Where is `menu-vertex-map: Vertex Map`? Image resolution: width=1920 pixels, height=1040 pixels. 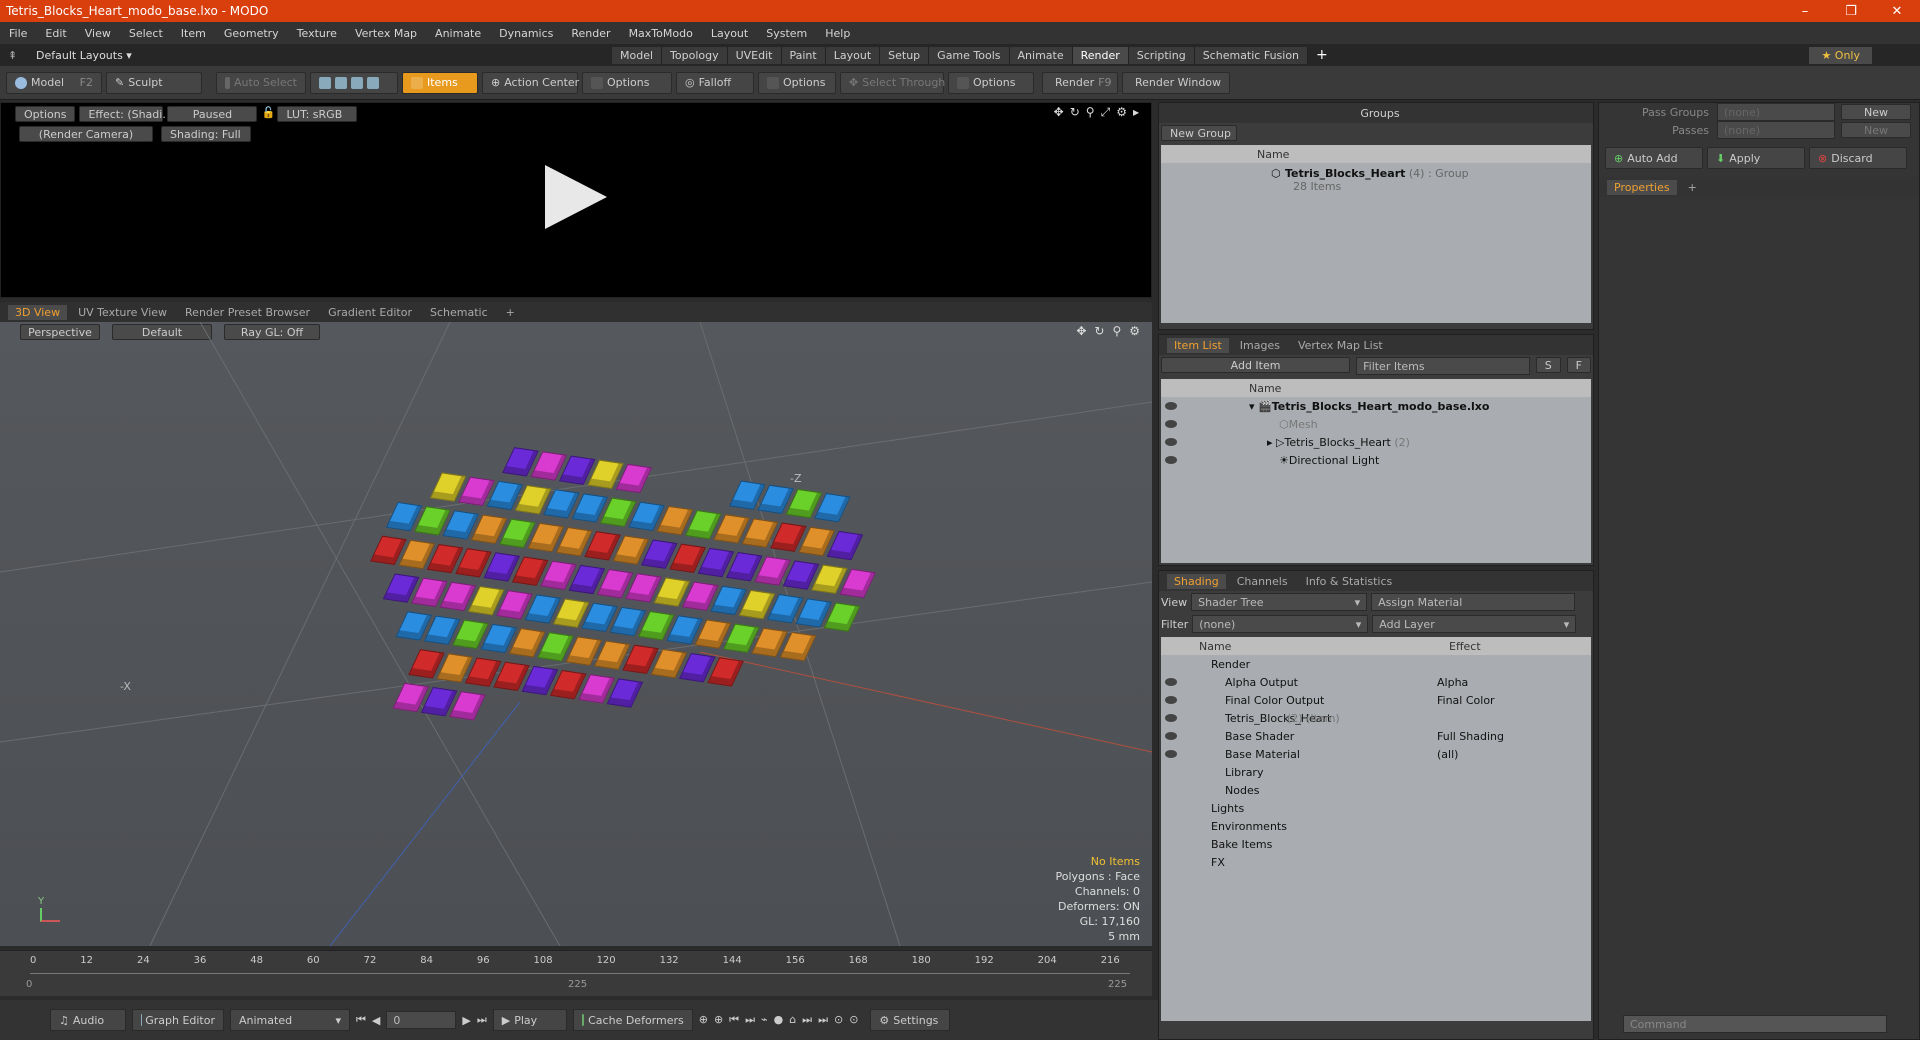
menu-vertex-map: Vertex Map is located at coordinates (386, 33).